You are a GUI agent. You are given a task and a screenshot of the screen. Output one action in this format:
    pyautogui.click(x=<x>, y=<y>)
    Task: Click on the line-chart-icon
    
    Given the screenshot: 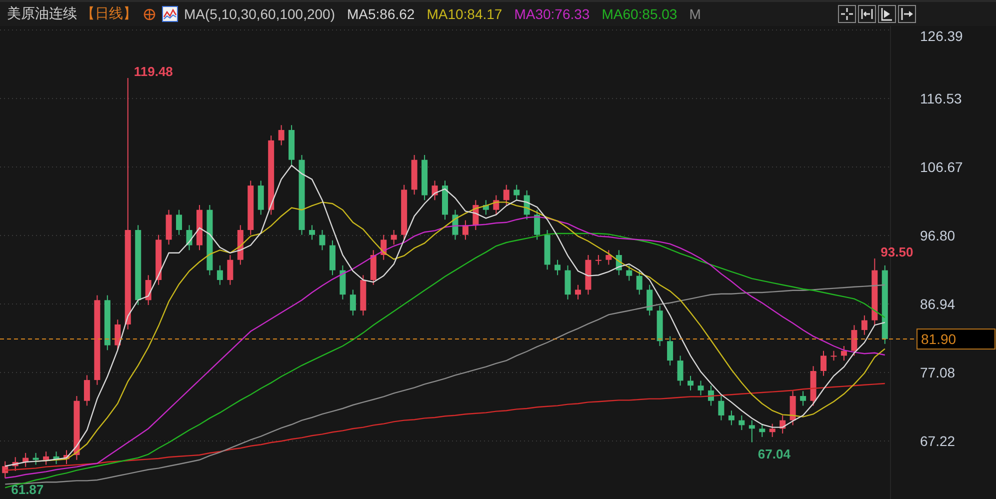 What is the action you would take?
    pyautogui.click(x=170, y=14)
    